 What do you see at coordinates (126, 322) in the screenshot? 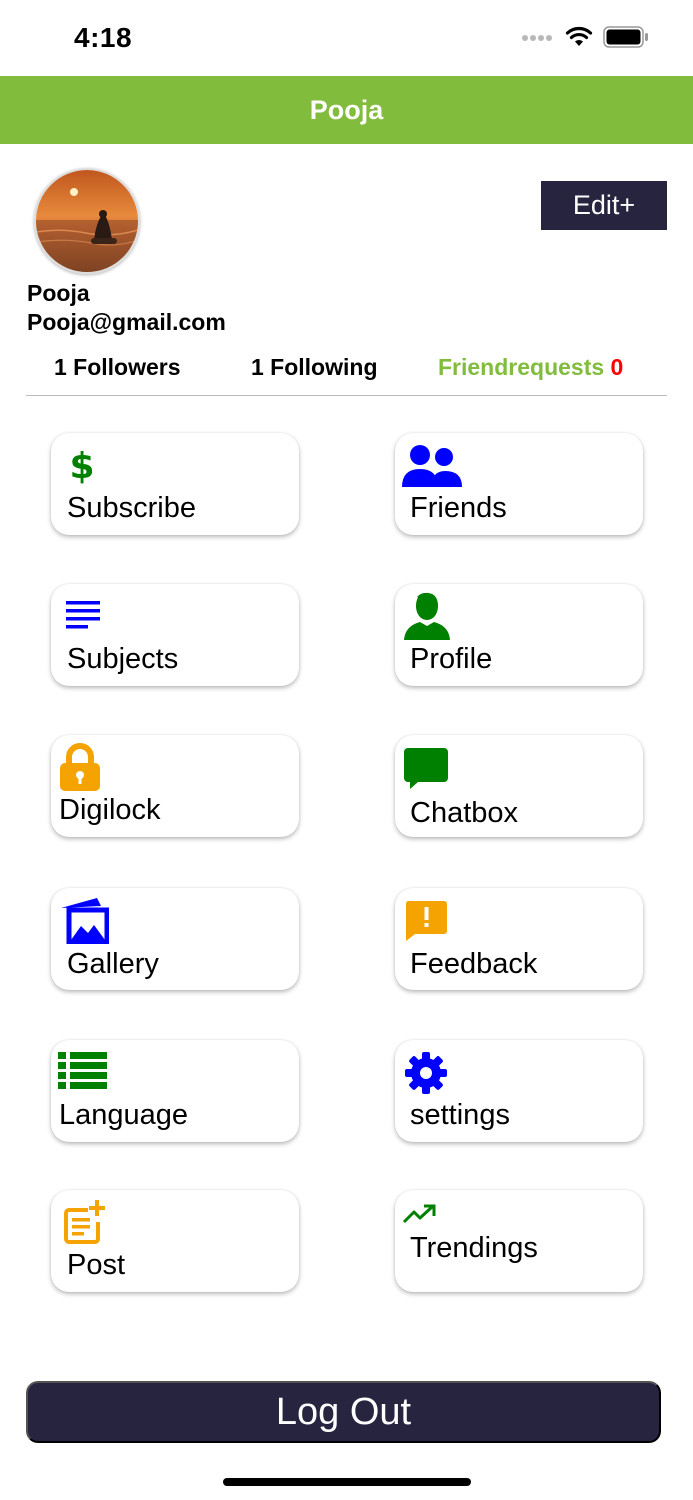
I see `user-email: Pooja@gmail.com` at bounding box center [126, 322].